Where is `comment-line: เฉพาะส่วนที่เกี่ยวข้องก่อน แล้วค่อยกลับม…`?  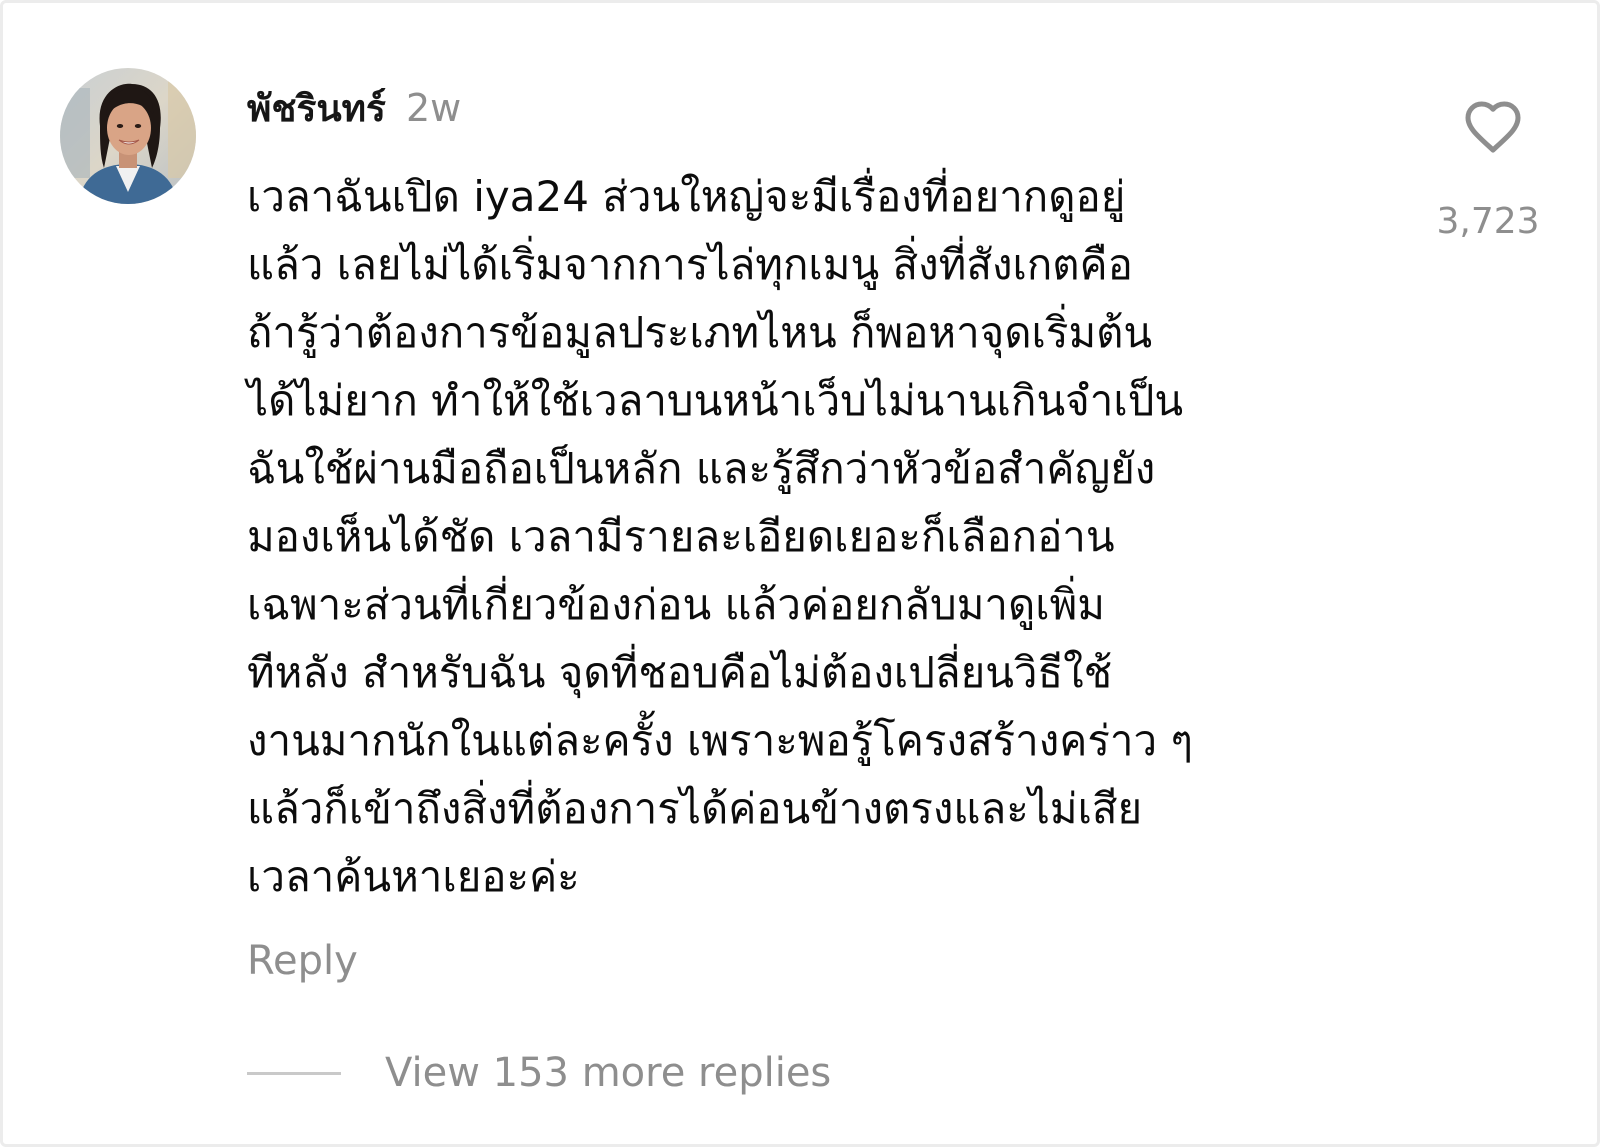 comment-line: เฉพาะส่วนที่เกี่ยวข้องก่อน แล้วค่อยกลับม… is located at coordinates (676, 604).